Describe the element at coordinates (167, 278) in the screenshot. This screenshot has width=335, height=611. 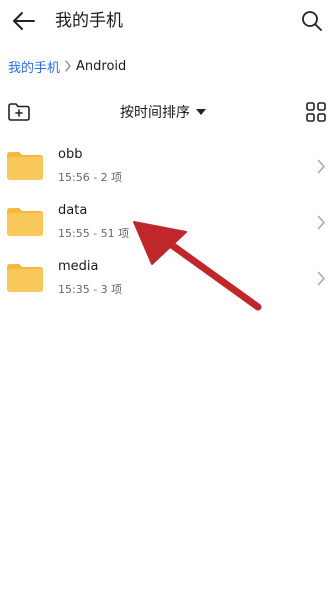
I see `folder-row-media: media 15:35 - 3 项` at that location.